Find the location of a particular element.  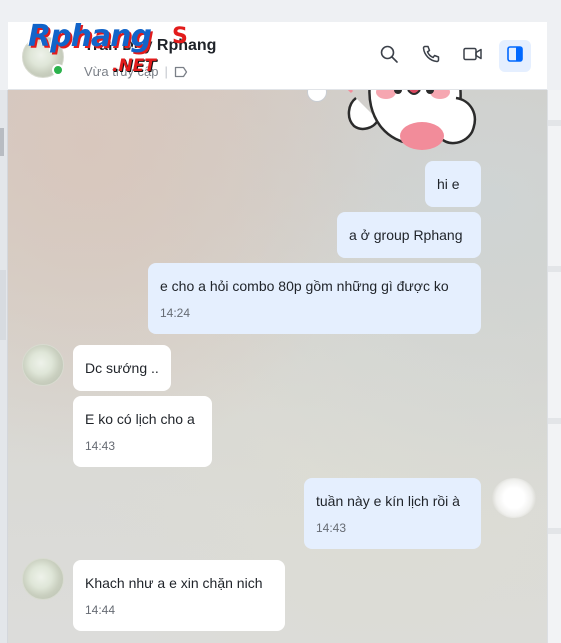

online-status-dot is located at coordinates (58, 70).